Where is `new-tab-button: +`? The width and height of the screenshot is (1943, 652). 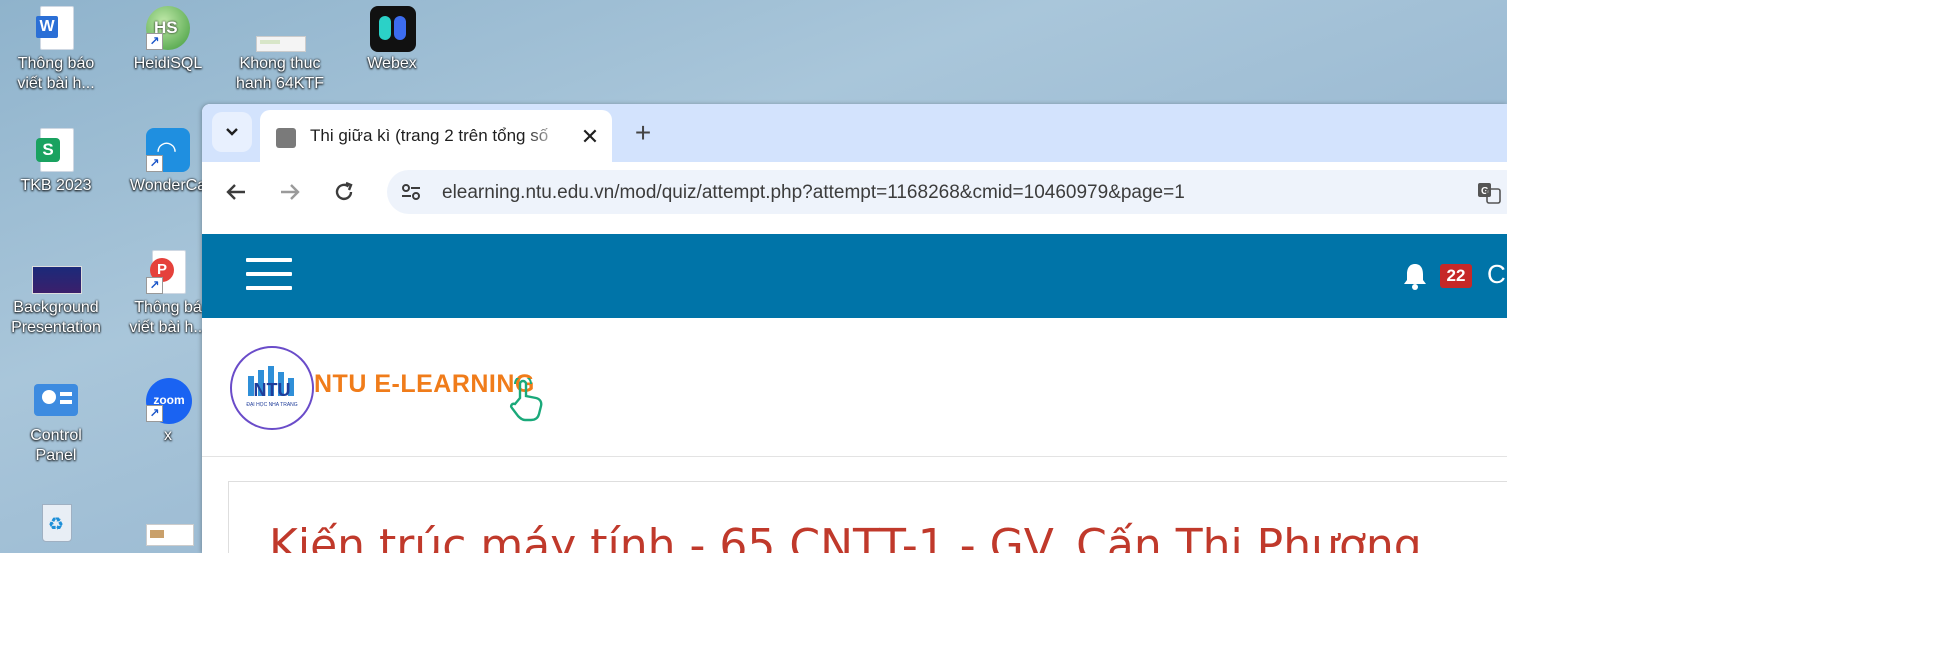 new-tab-button: + is located at coordinates (643, 133).